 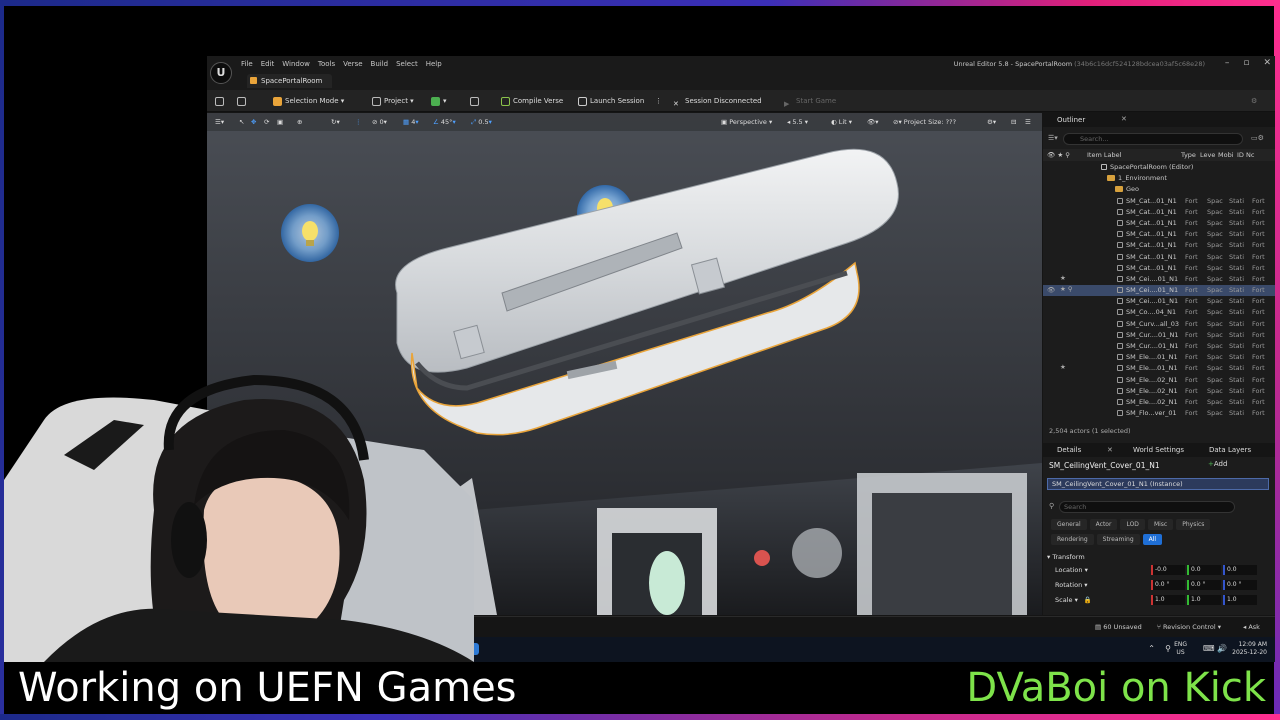 I want to click on tree-folder-environment: 1_Environment, so click(x=1159, y=178).